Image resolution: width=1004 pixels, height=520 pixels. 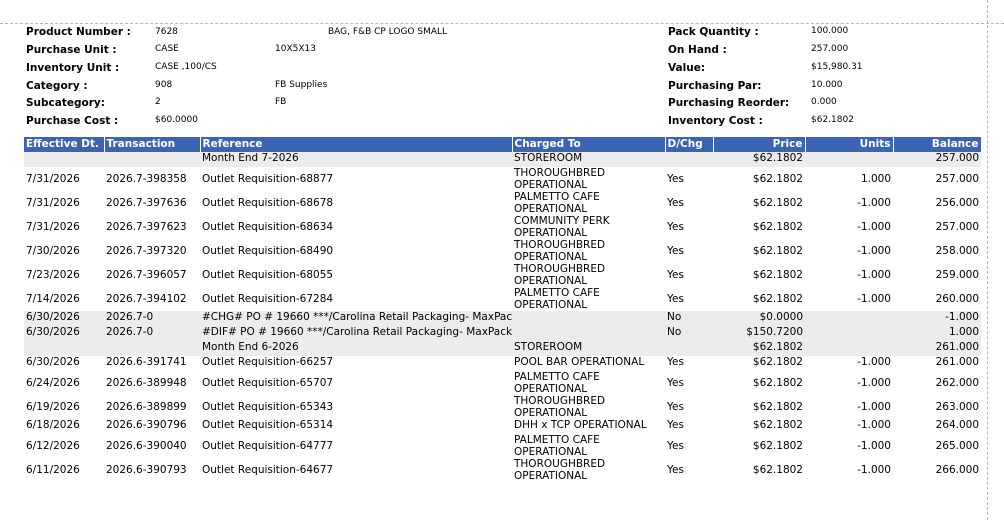 I want to click on row-balance-text: 257.000, so click(x=957, y=158).